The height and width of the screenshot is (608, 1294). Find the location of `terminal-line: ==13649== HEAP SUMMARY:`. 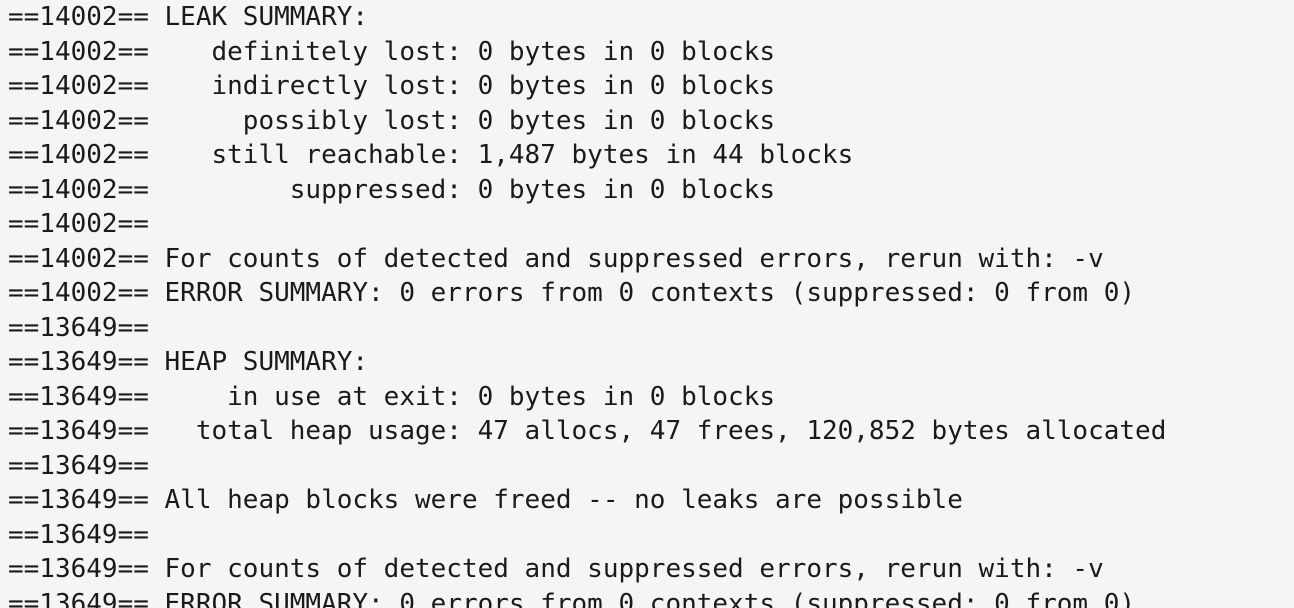

terminal-line: ==13649== HEAP SUMMARY: is located at coordinates (188, 362).